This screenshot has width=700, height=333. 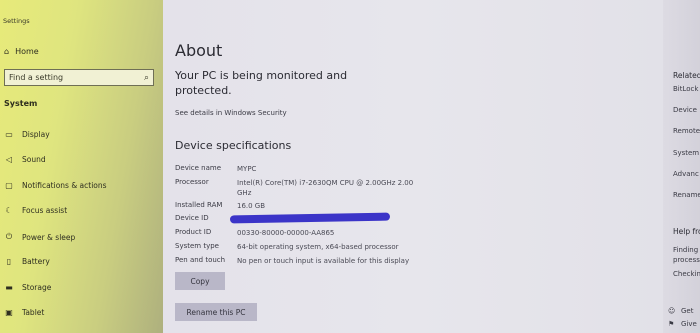 What do you see at coordinates (9, 159) in the screenshot?
I see `speaker-icon: ◁` at bounding box center [9, 159].